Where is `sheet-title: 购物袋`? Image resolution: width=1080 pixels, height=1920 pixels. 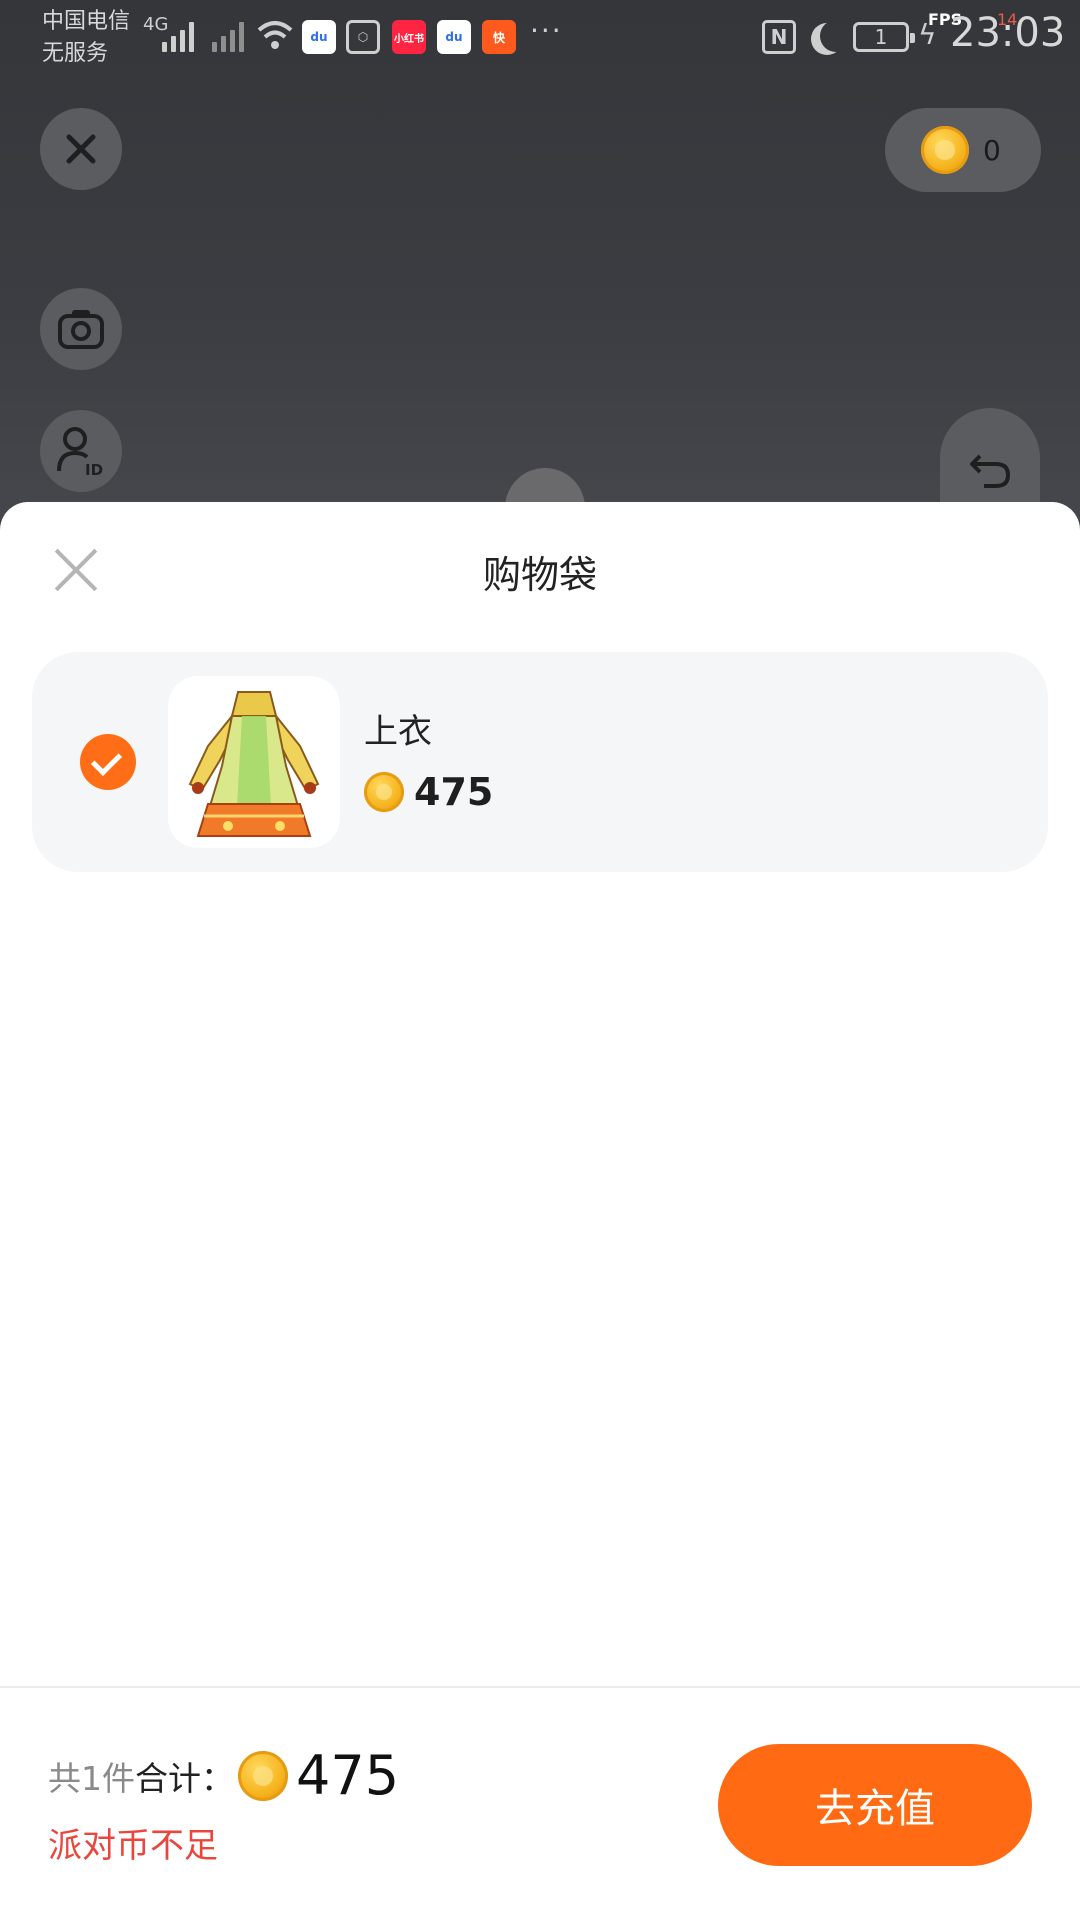 sheet-title: 购物袋 is located at coordinates (539, 575).